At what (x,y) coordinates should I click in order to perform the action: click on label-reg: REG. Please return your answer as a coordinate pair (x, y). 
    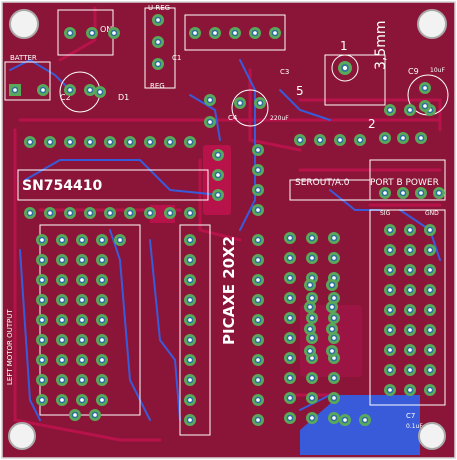
    Looking at the image, I should click on (157, 86).